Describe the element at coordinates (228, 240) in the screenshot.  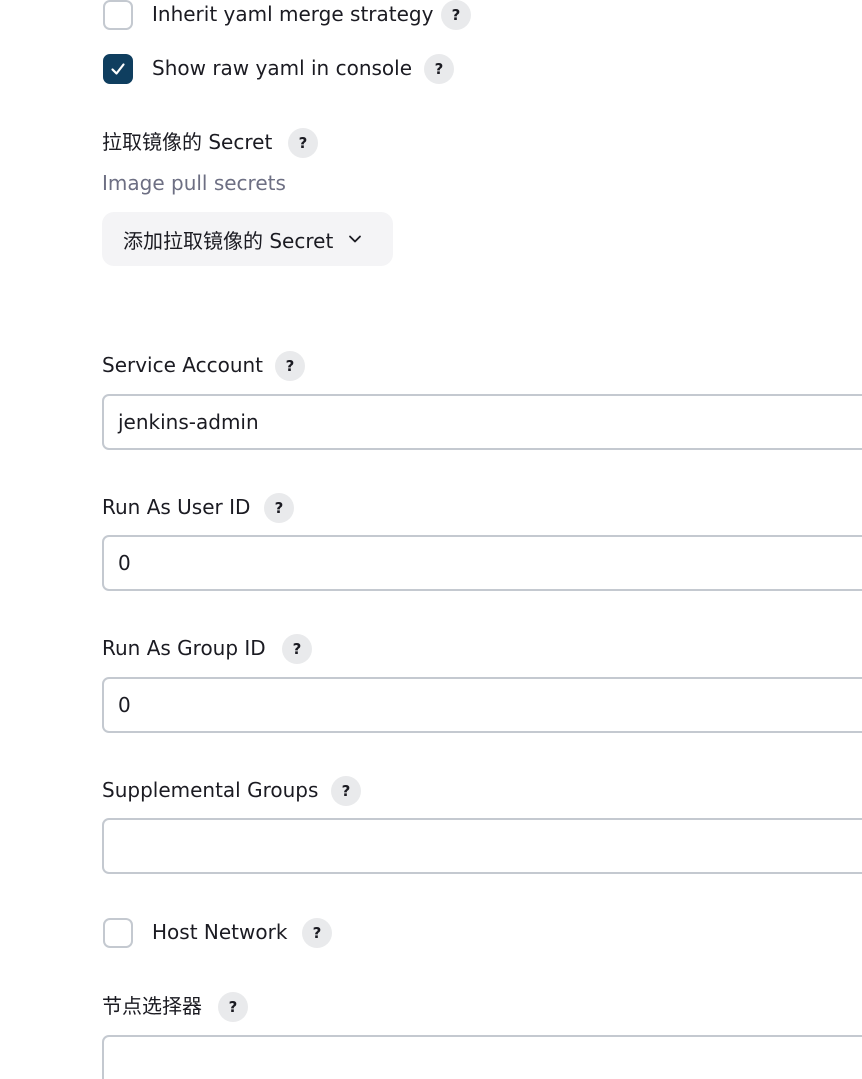
I see `add-image-pull-secret-button-label: 添加拉取镜像的 Secret` at that location.